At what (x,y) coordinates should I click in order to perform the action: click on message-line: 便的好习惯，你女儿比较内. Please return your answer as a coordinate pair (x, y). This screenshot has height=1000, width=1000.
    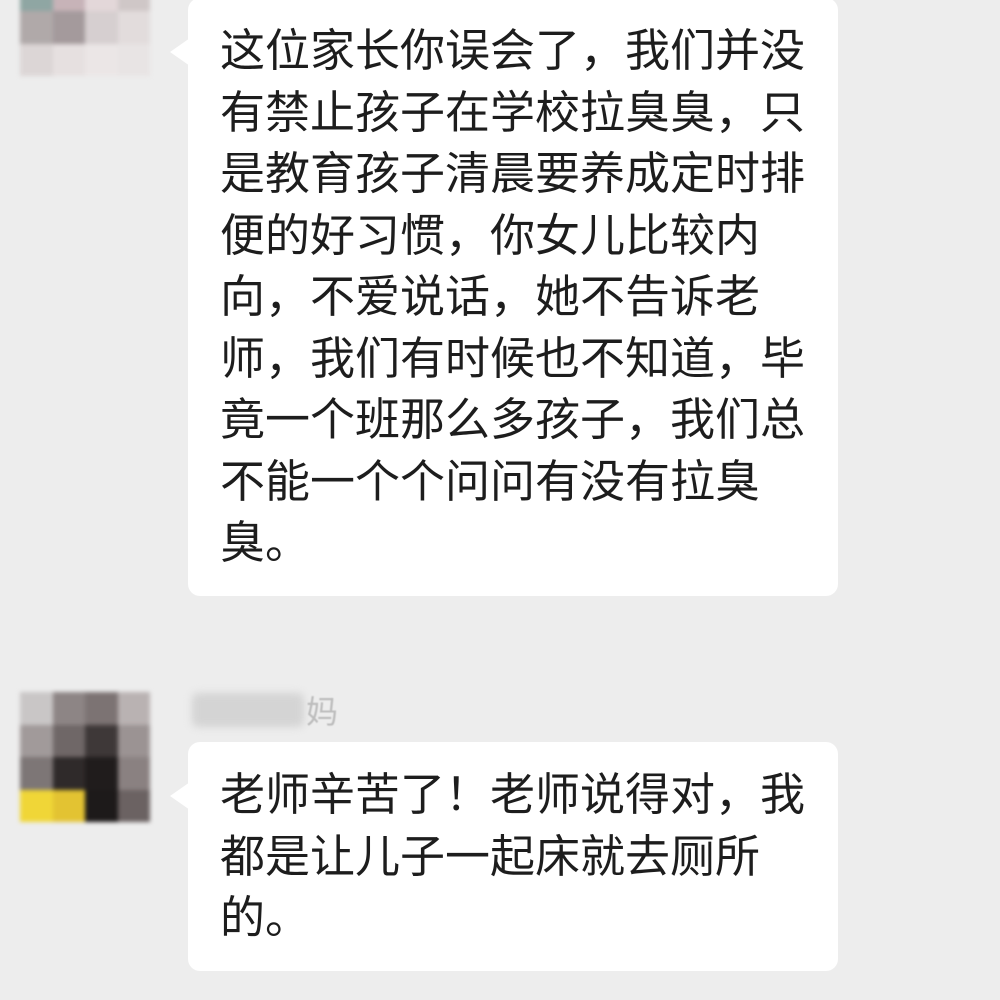
    Looking at the image, I should click on (490, 235).